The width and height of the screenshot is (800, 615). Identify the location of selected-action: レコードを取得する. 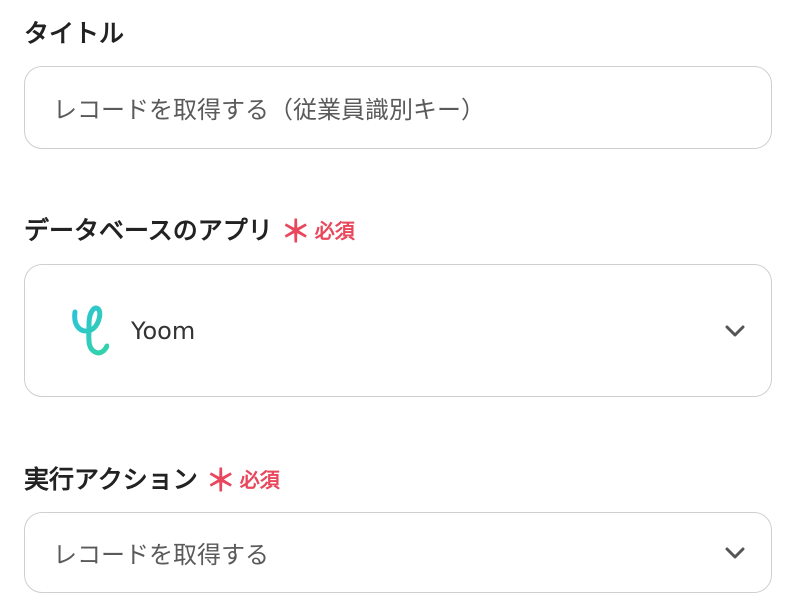
(161, 555).